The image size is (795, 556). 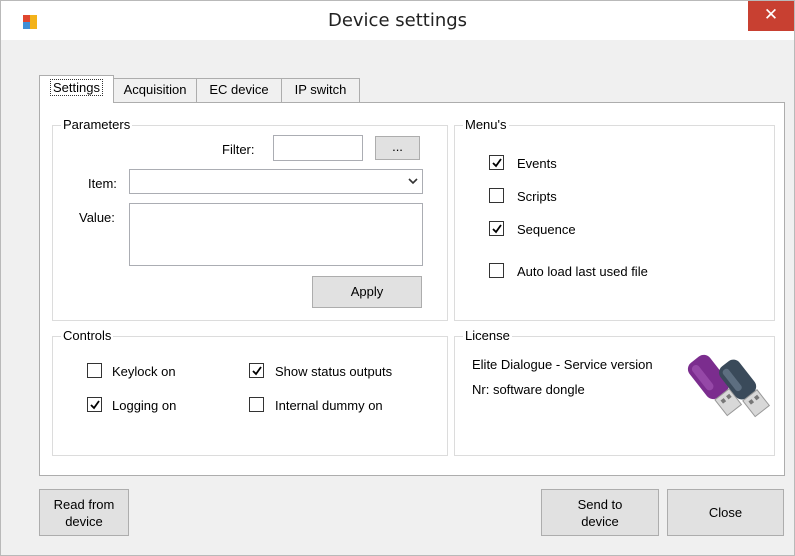 What do you see at coordinates (334, 371) in the screenshot?
I see `show-status-outputs-label: Show status outputs` at bounding box center [334, 371].